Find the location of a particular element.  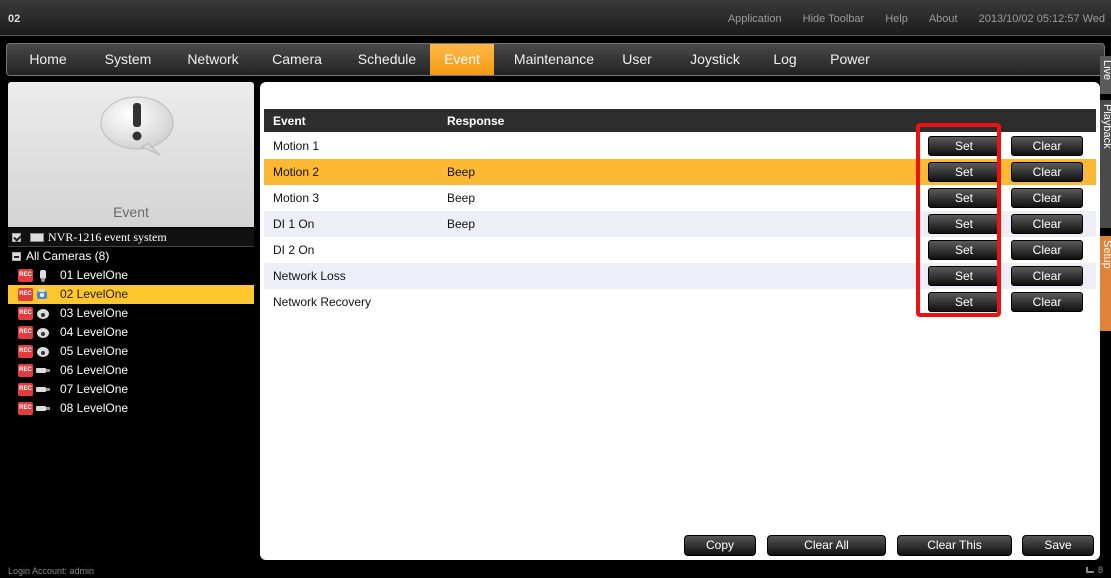

table-header: Event Response is located at coordinates (680, 120).